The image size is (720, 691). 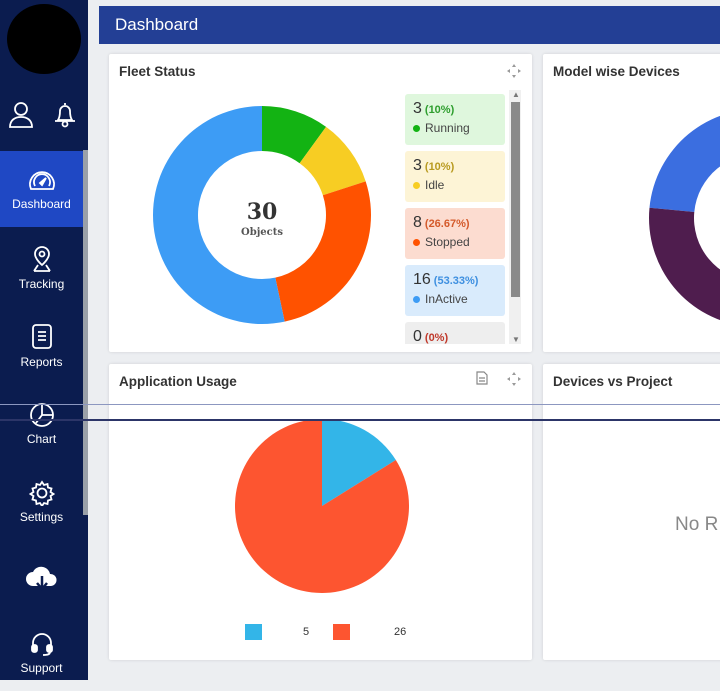 What do you see at coordinates (482, 378) in the screenshot?
I see `export-document-icon` at bounding box center [482, 378].